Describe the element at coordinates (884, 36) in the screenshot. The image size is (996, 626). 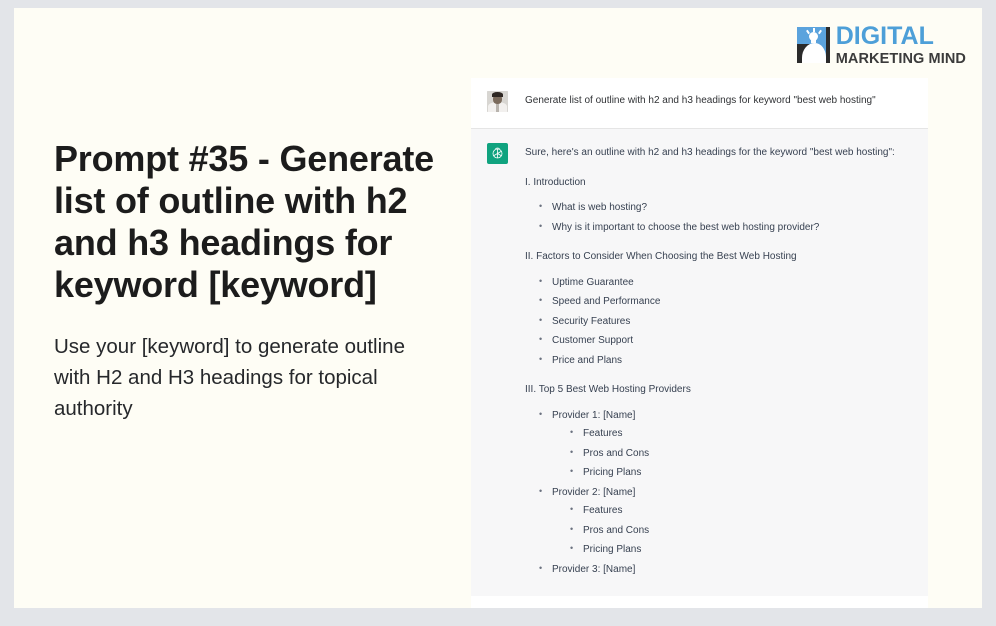
I see `logo-title: DIGITAL` at that location.